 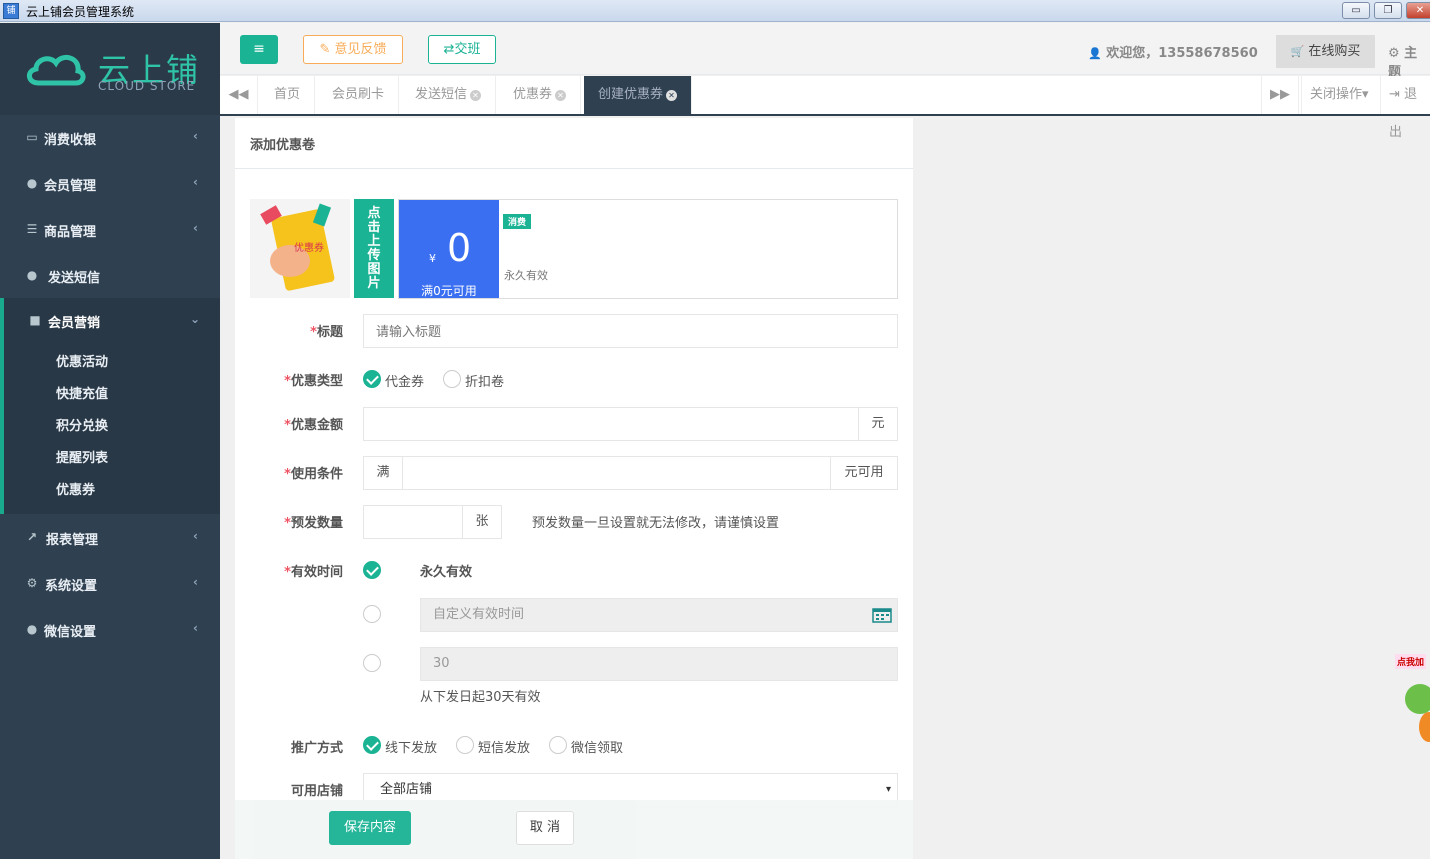 I want to click on sidebar-group-marketing: ■ 会员营销 ⌄ 优惠活动 快捷充值 积分兑换 提醒列表 优惠券, so click(x=110, y=406).